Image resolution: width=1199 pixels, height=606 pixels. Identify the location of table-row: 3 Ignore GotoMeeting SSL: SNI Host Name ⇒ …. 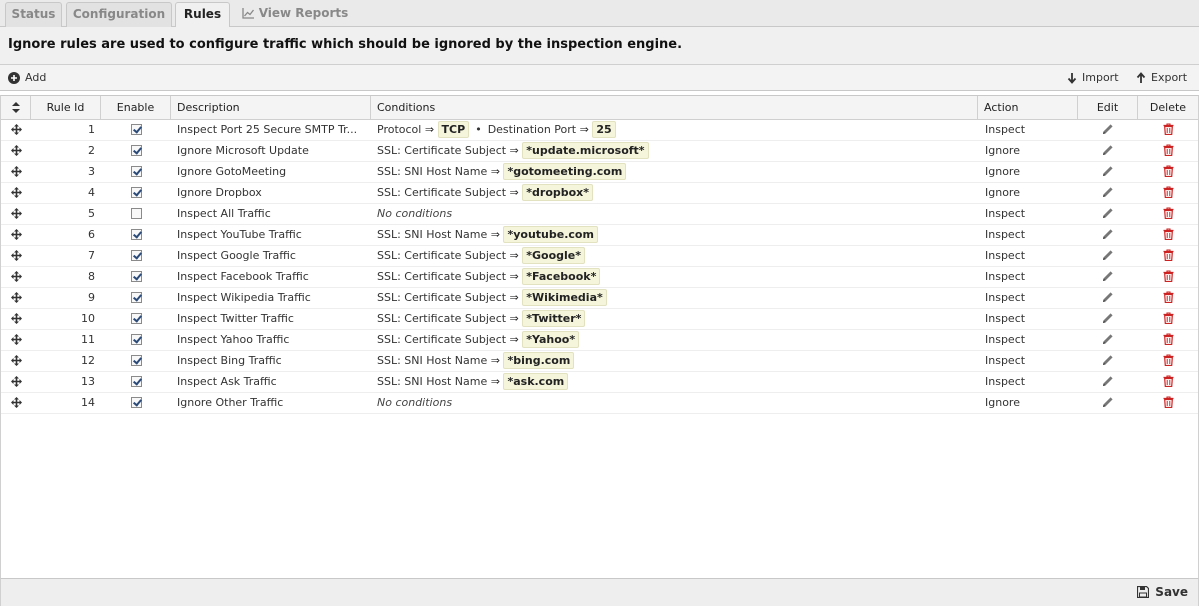
(599, 172).